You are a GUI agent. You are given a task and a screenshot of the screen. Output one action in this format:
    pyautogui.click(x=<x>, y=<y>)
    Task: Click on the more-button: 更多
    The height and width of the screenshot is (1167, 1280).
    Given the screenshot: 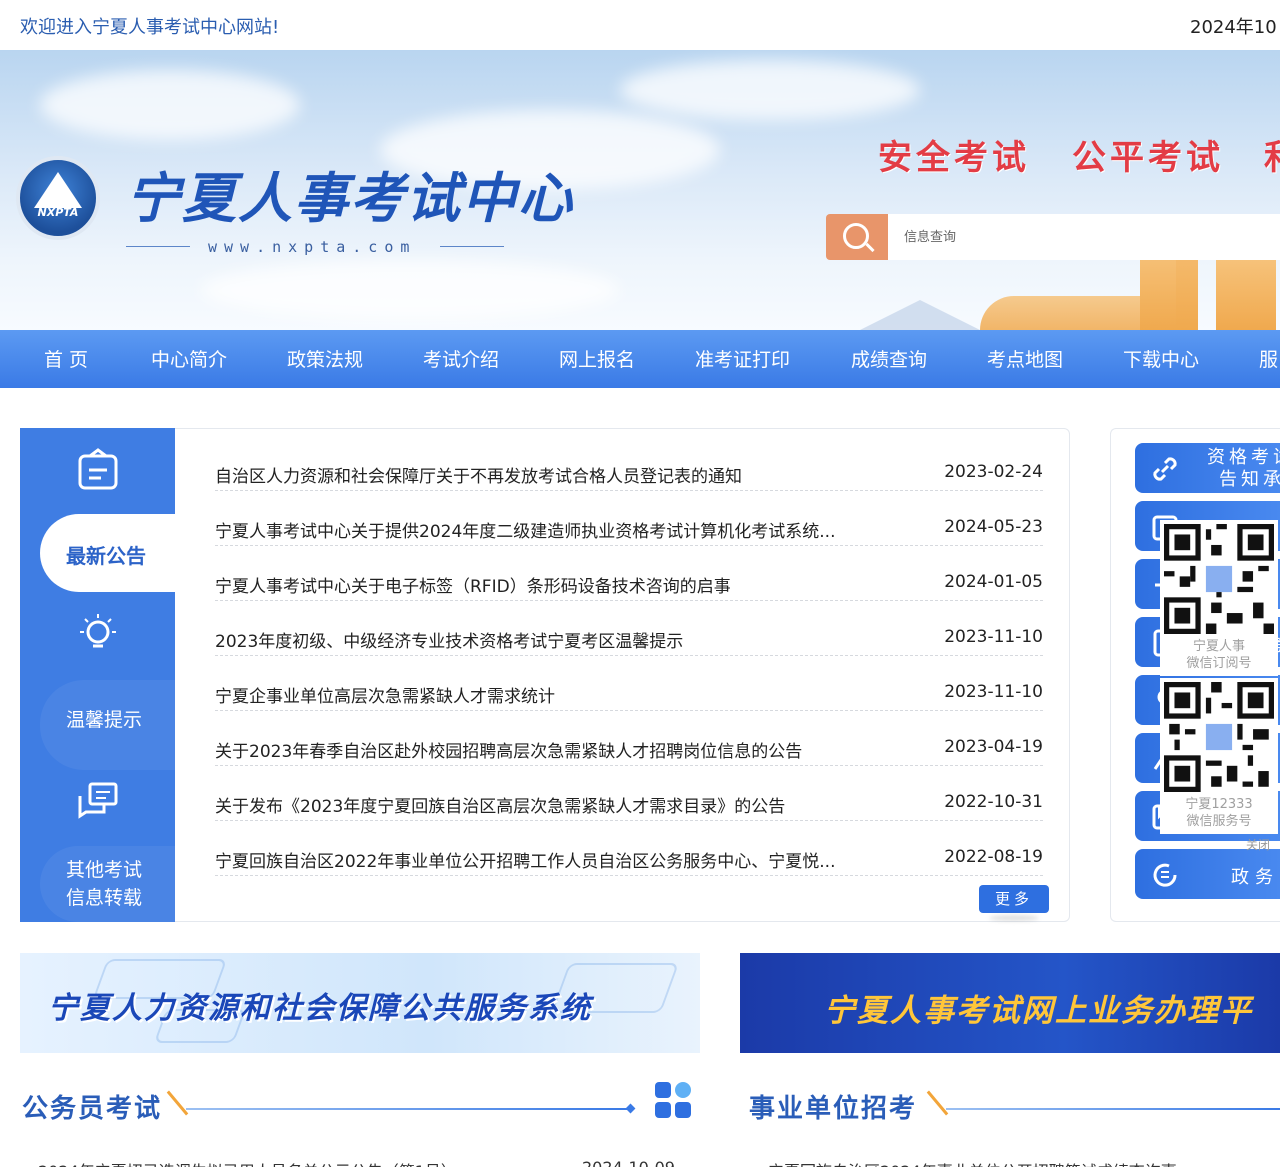 What is the action you would take?
    pyautogui.click(x=1014, y=899)
    